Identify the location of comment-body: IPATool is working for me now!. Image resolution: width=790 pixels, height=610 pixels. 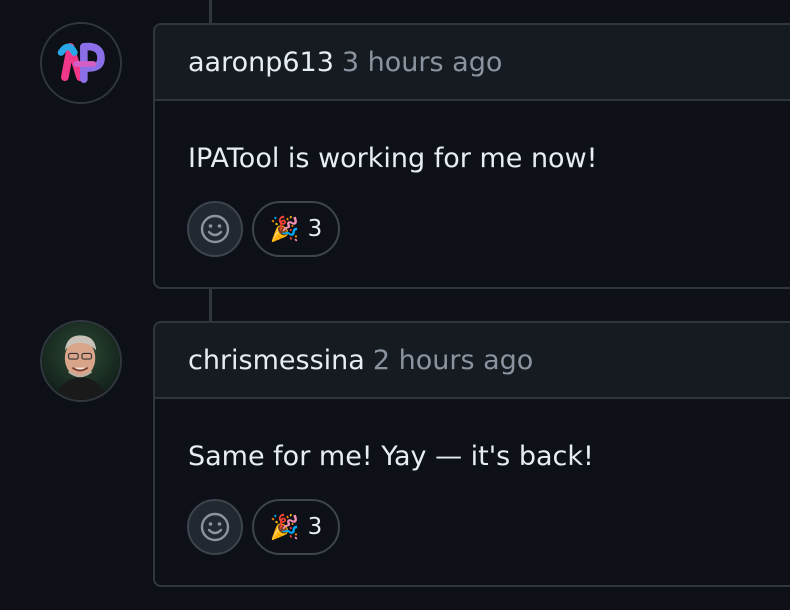
(393, 158).